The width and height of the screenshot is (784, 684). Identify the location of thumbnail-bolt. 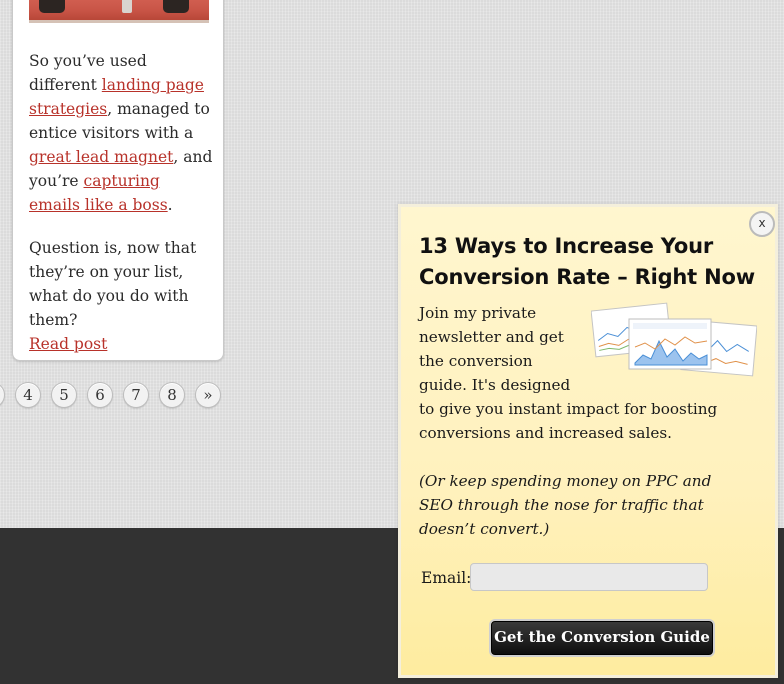
(127, 6).